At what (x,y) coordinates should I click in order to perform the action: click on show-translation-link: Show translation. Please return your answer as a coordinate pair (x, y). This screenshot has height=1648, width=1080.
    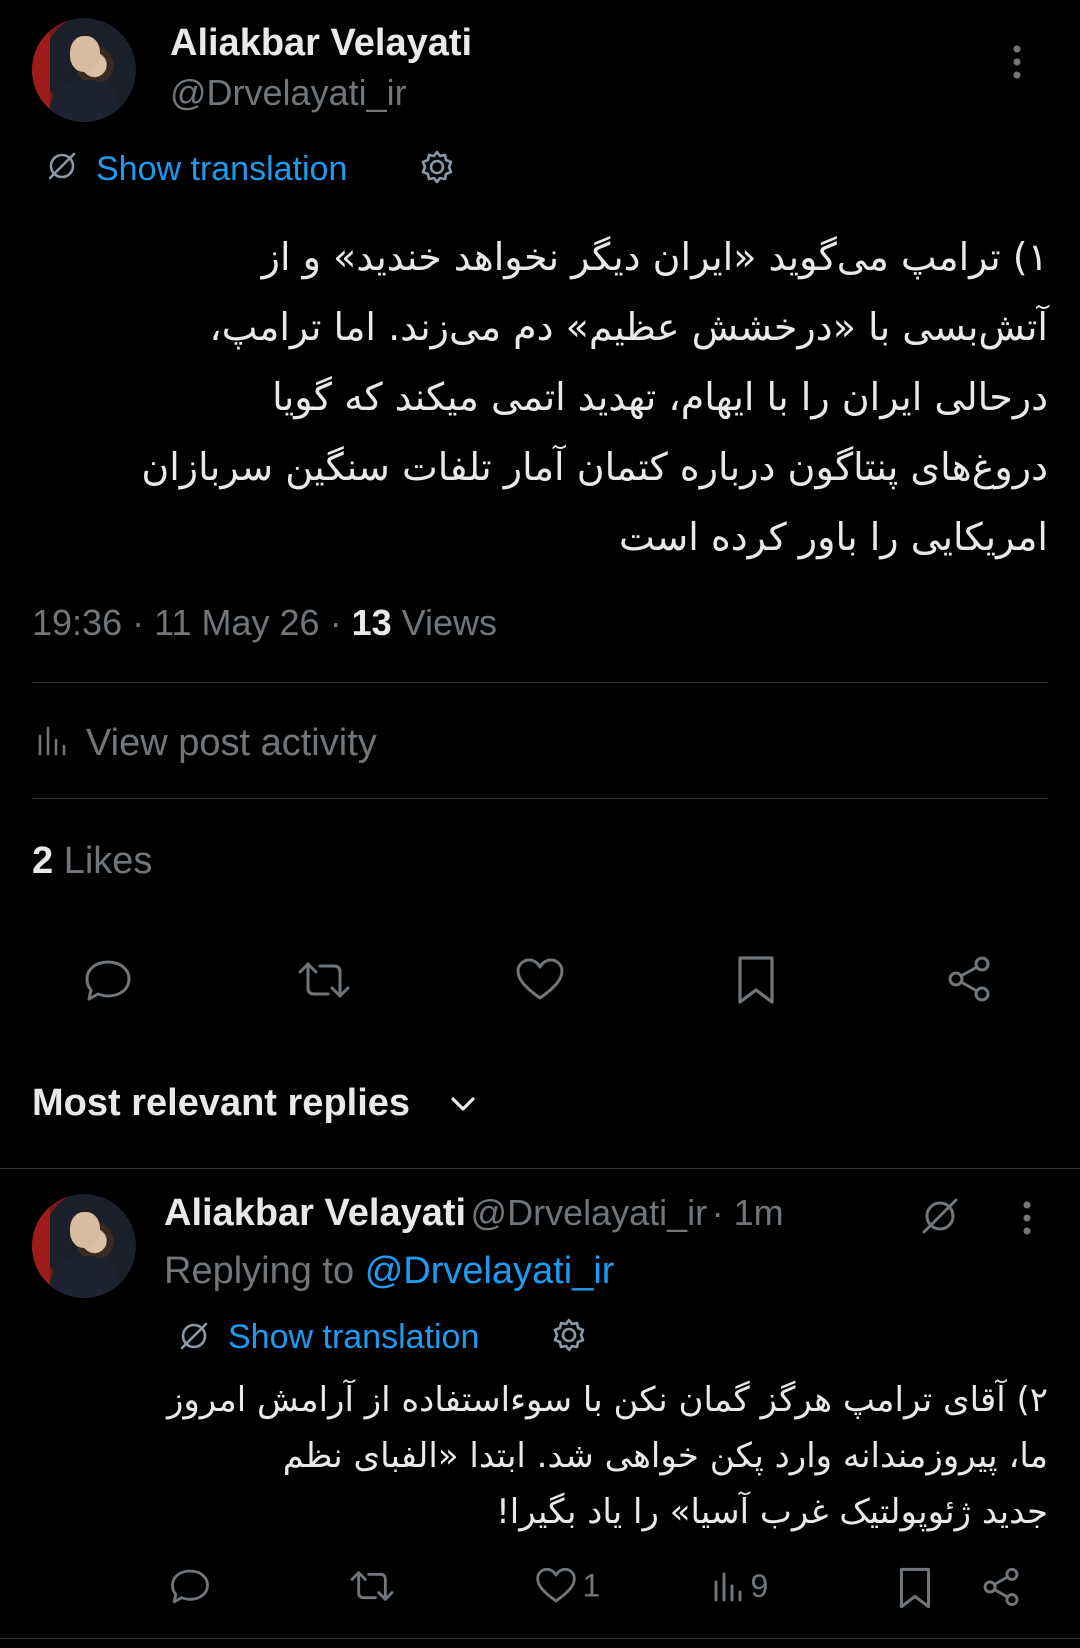
    Looking at the image, I should click on (221, 169).